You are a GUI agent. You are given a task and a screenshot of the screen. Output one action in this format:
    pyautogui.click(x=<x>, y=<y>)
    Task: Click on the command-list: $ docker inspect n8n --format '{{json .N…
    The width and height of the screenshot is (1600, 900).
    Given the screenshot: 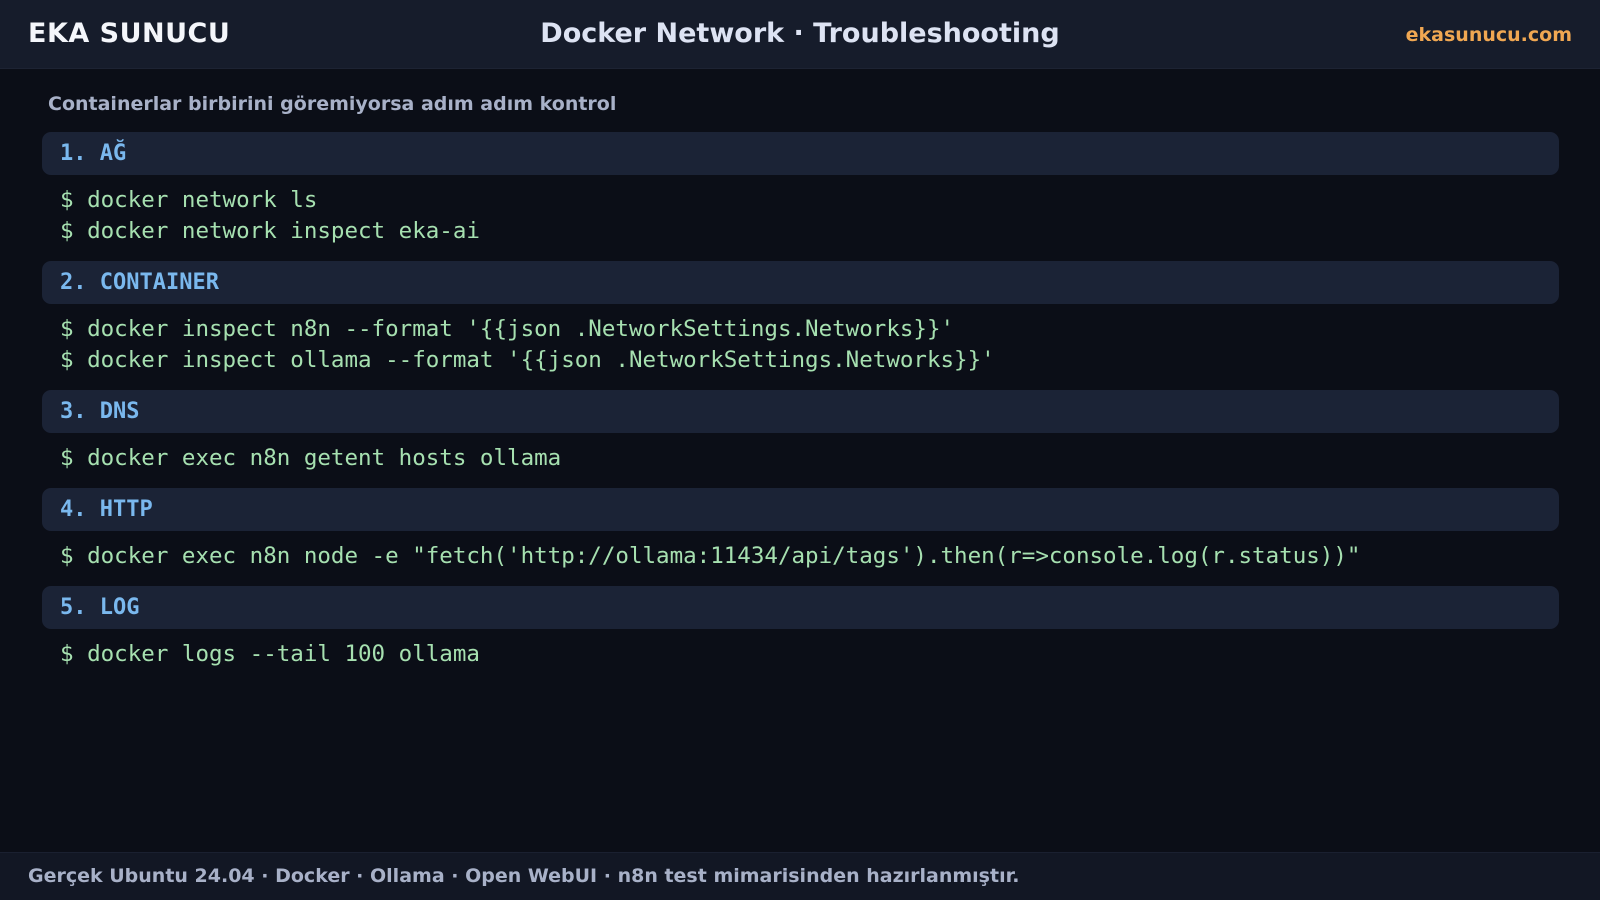 What is the action you would take?
    pyautogui.click(x=800, y=340)
    